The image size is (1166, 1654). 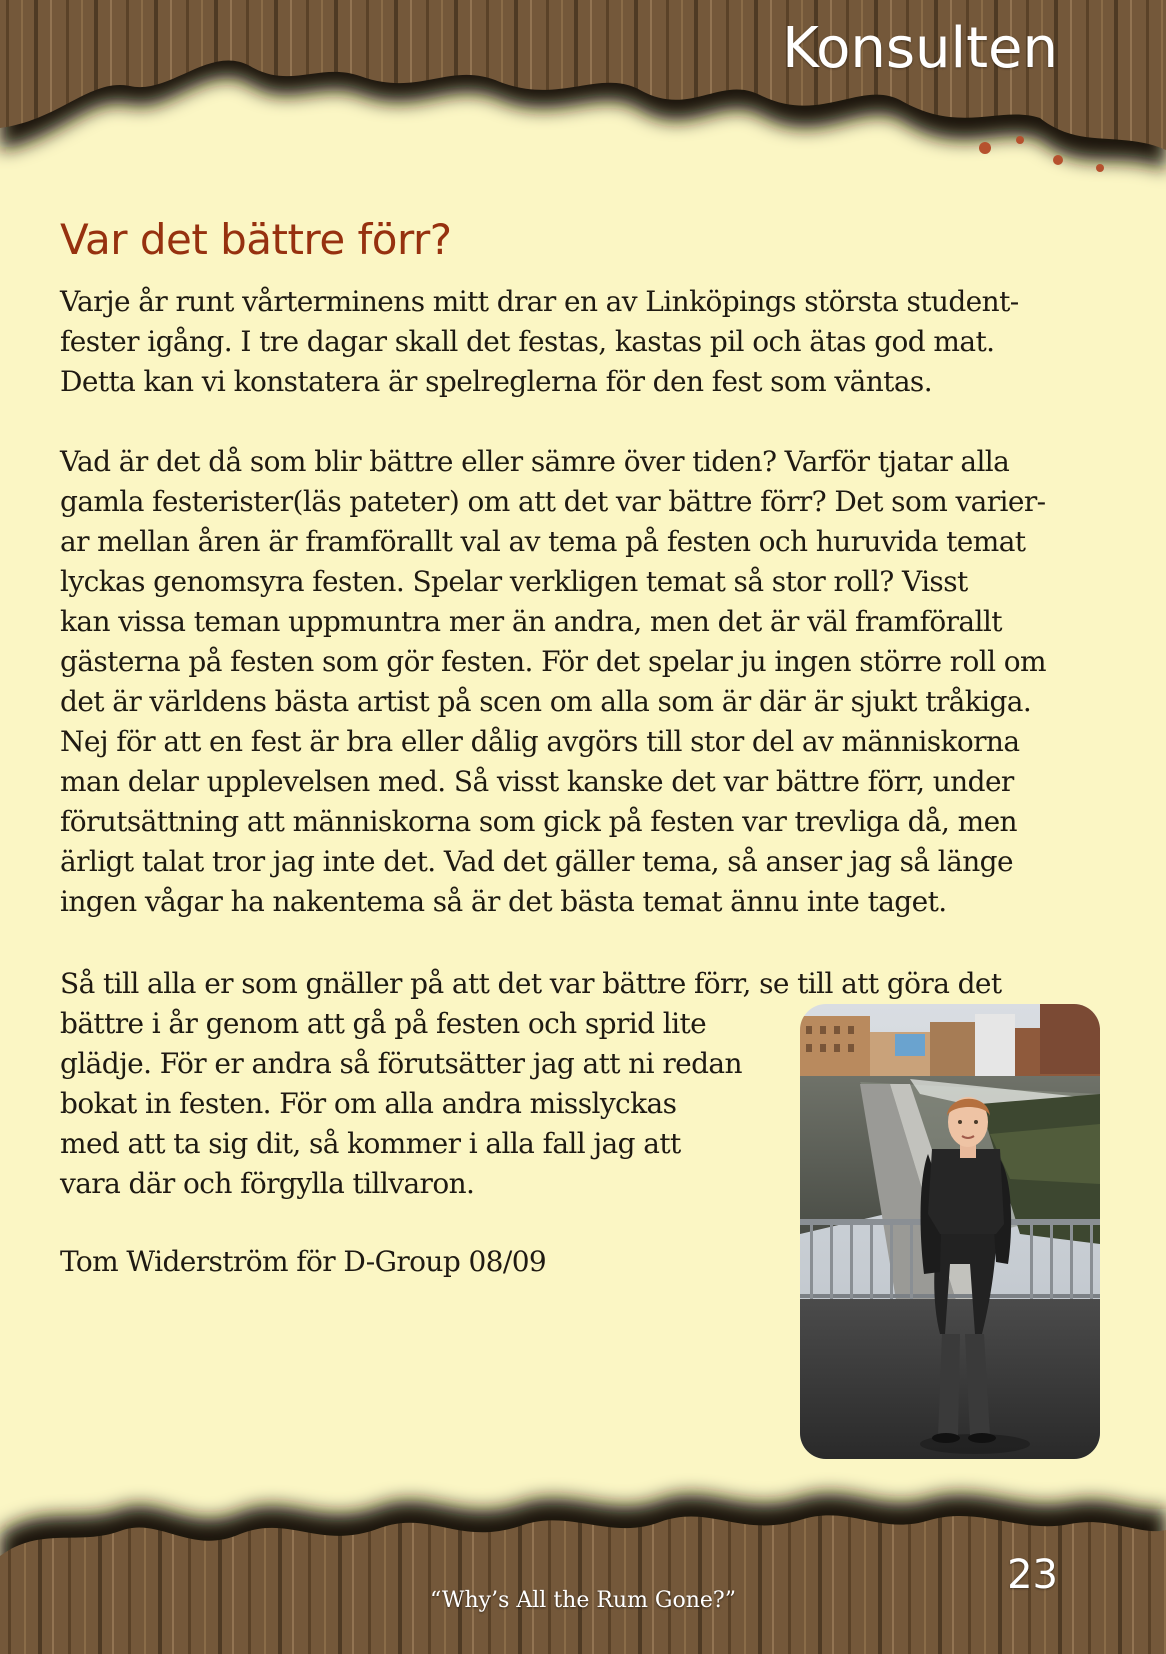 I want to click on author-photo, so click(x=950, y=1231).